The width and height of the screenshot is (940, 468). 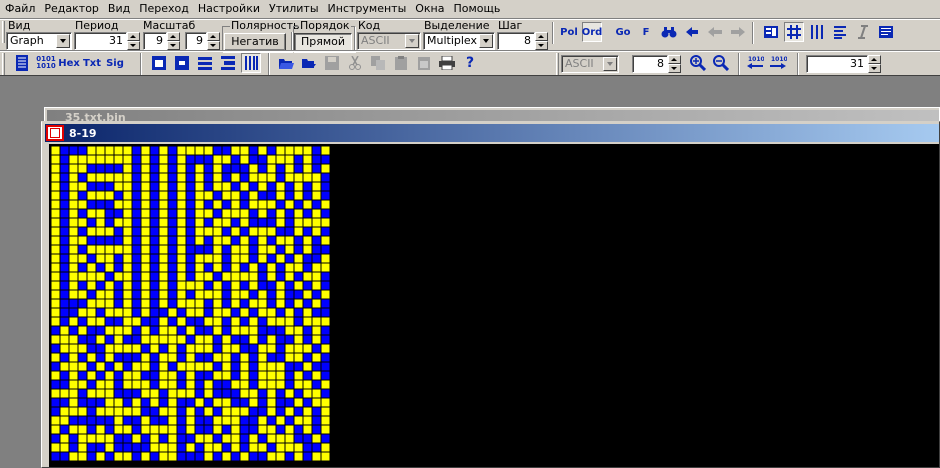 What do you see at coordinates (309, 63) in the screenshot?
I see `reopen-icon` at bounding box center [309, 63].